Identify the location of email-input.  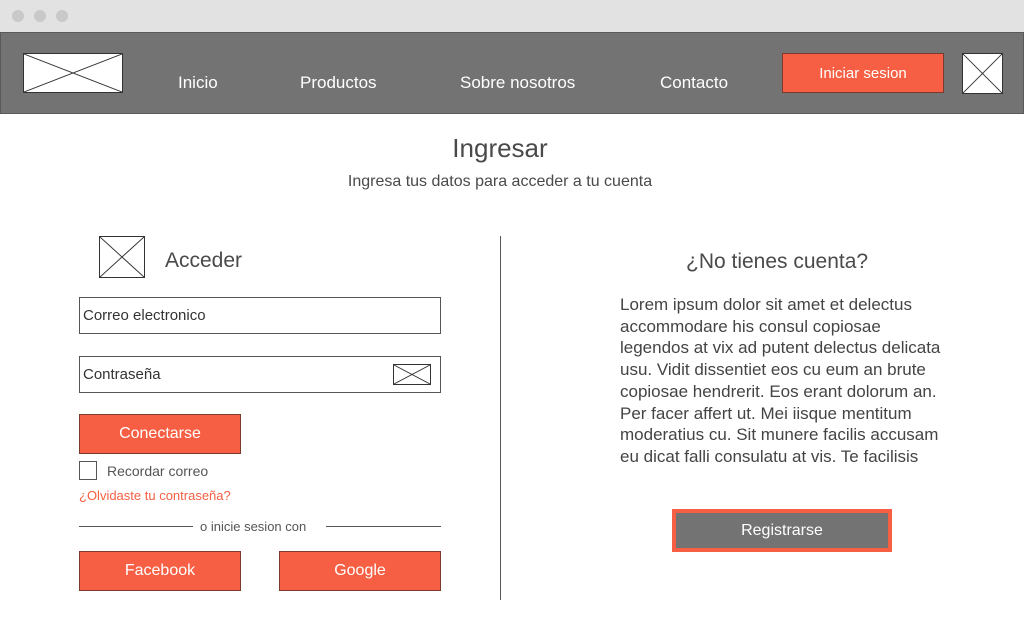
(260, 315).